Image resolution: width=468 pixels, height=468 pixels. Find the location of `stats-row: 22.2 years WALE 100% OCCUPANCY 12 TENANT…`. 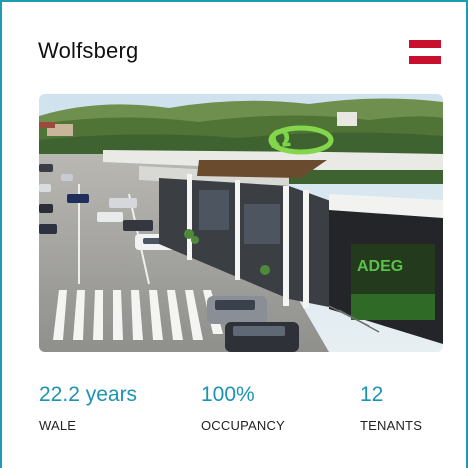

stats-row: 22.2 years WALE 100% OCCUPANCY 12 TENANT… is located at coordinates (241, 412).